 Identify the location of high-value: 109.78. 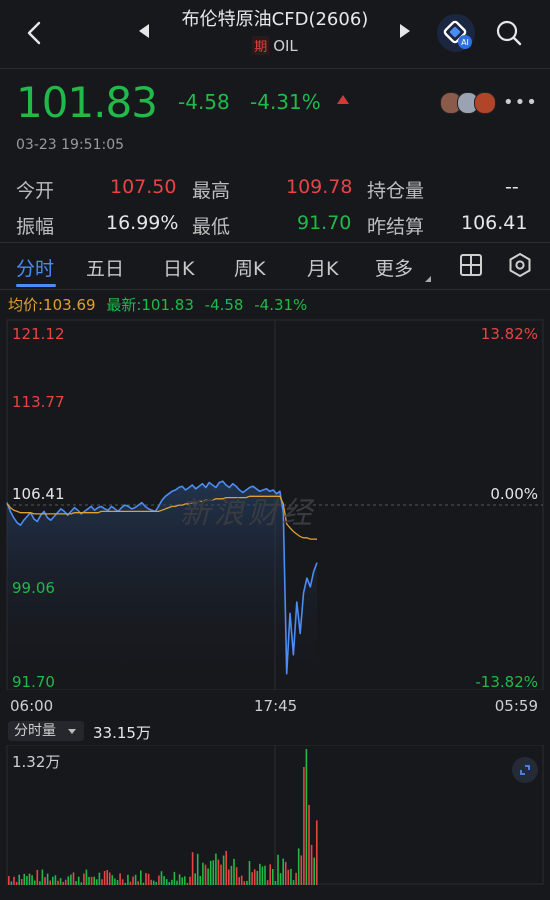
(319, 187).